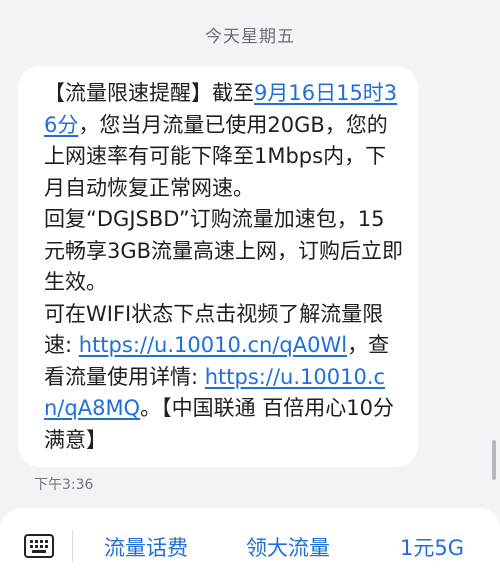 The image size is (500, 585). I want to click on menu-divider, so click(72, 546).